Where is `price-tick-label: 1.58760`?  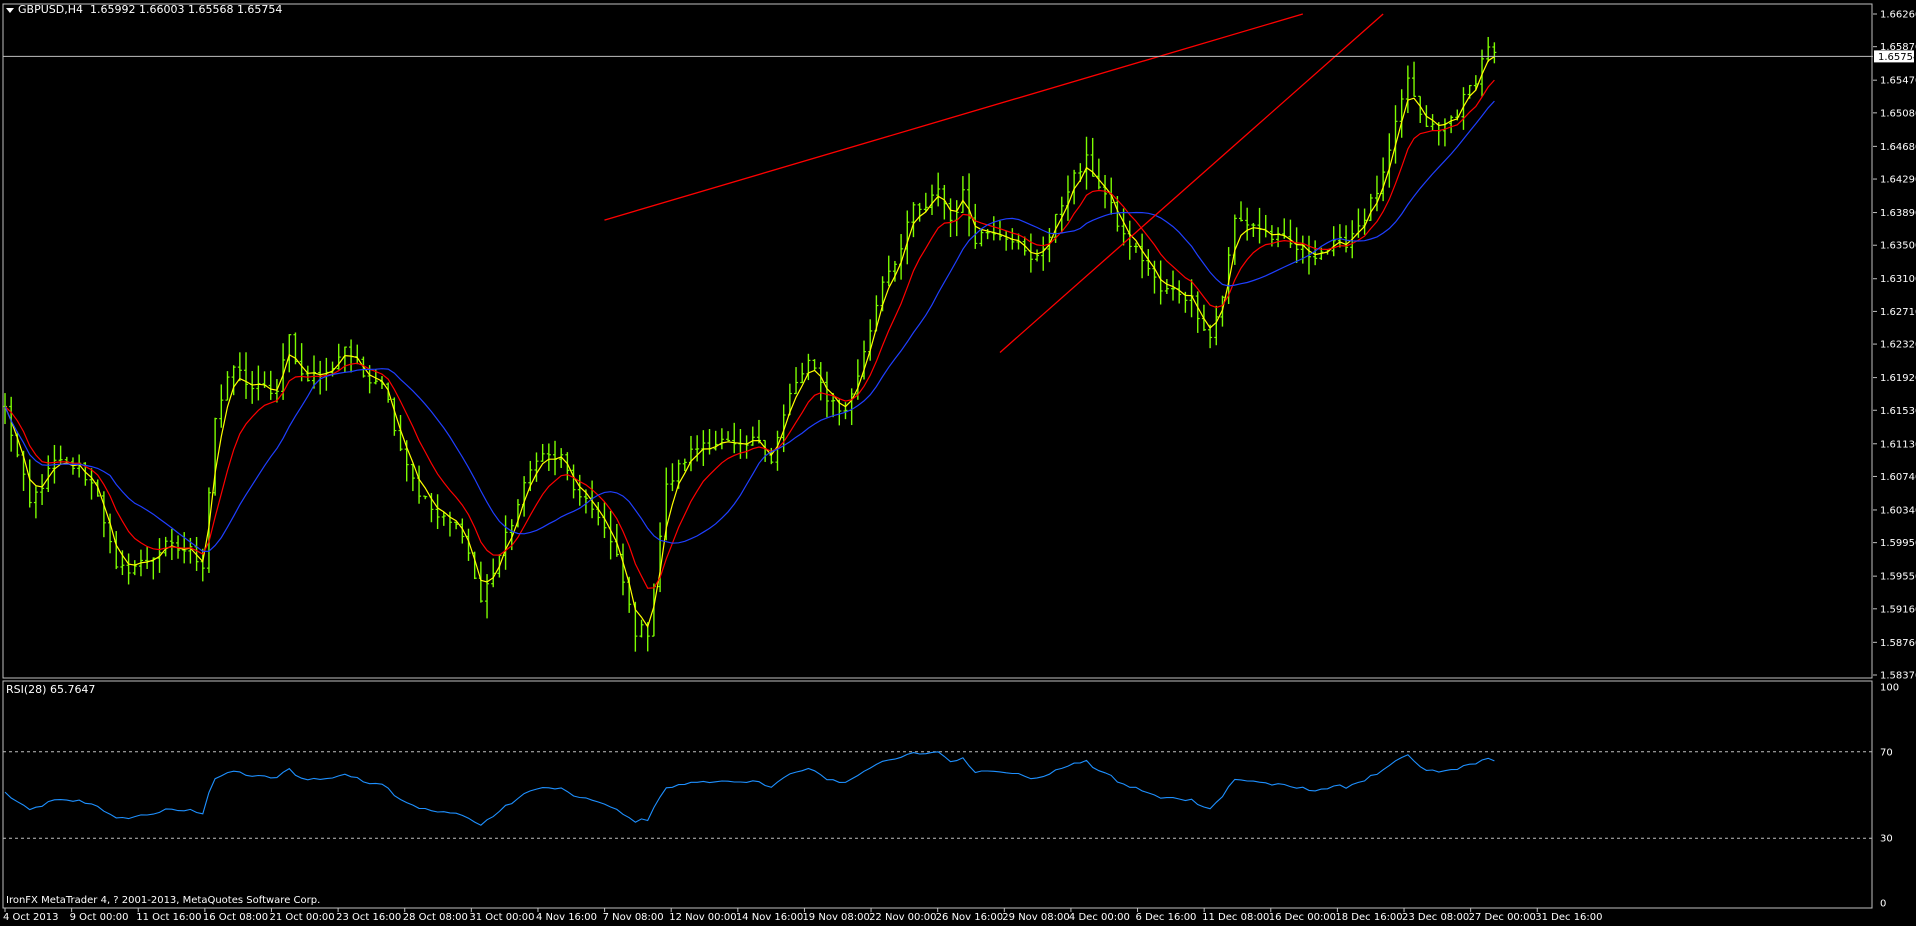
price-tick-label: 1.58760 is located at coordinates (1898, 643).